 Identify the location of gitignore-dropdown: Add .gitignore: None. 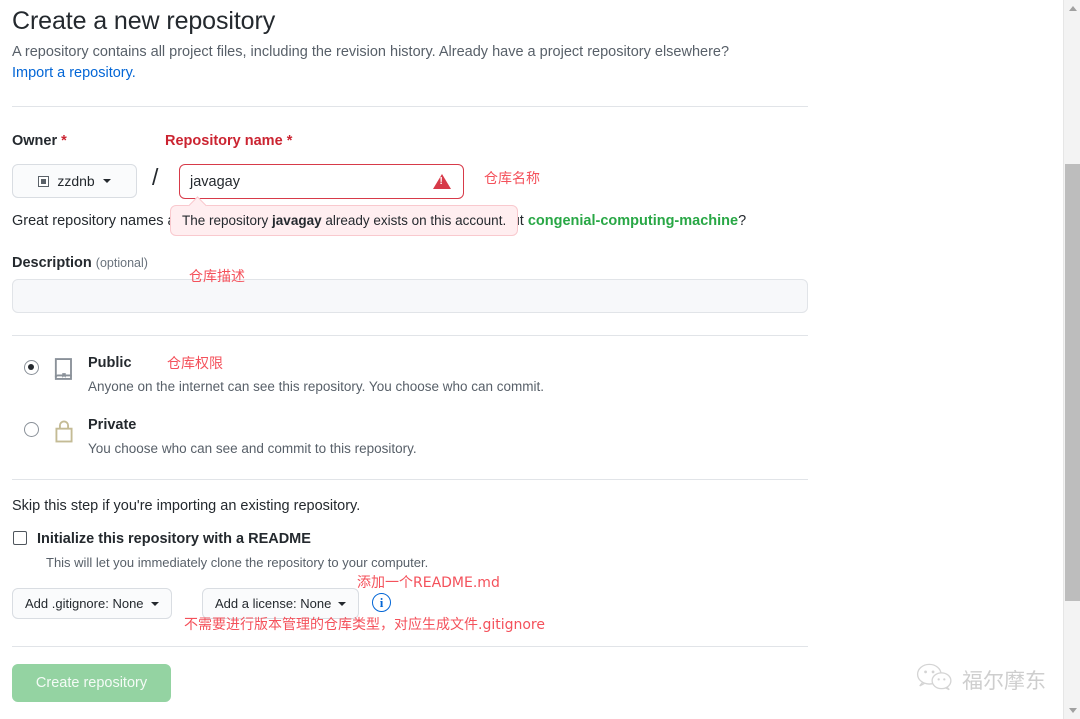
(92, 604).